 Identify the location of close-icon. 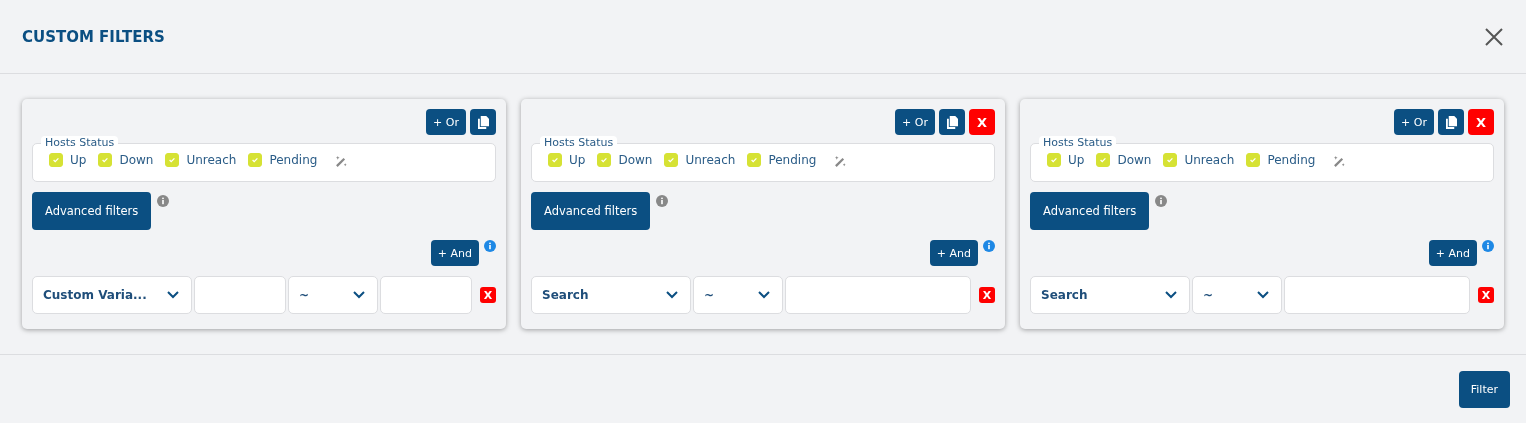
(1494, 36).